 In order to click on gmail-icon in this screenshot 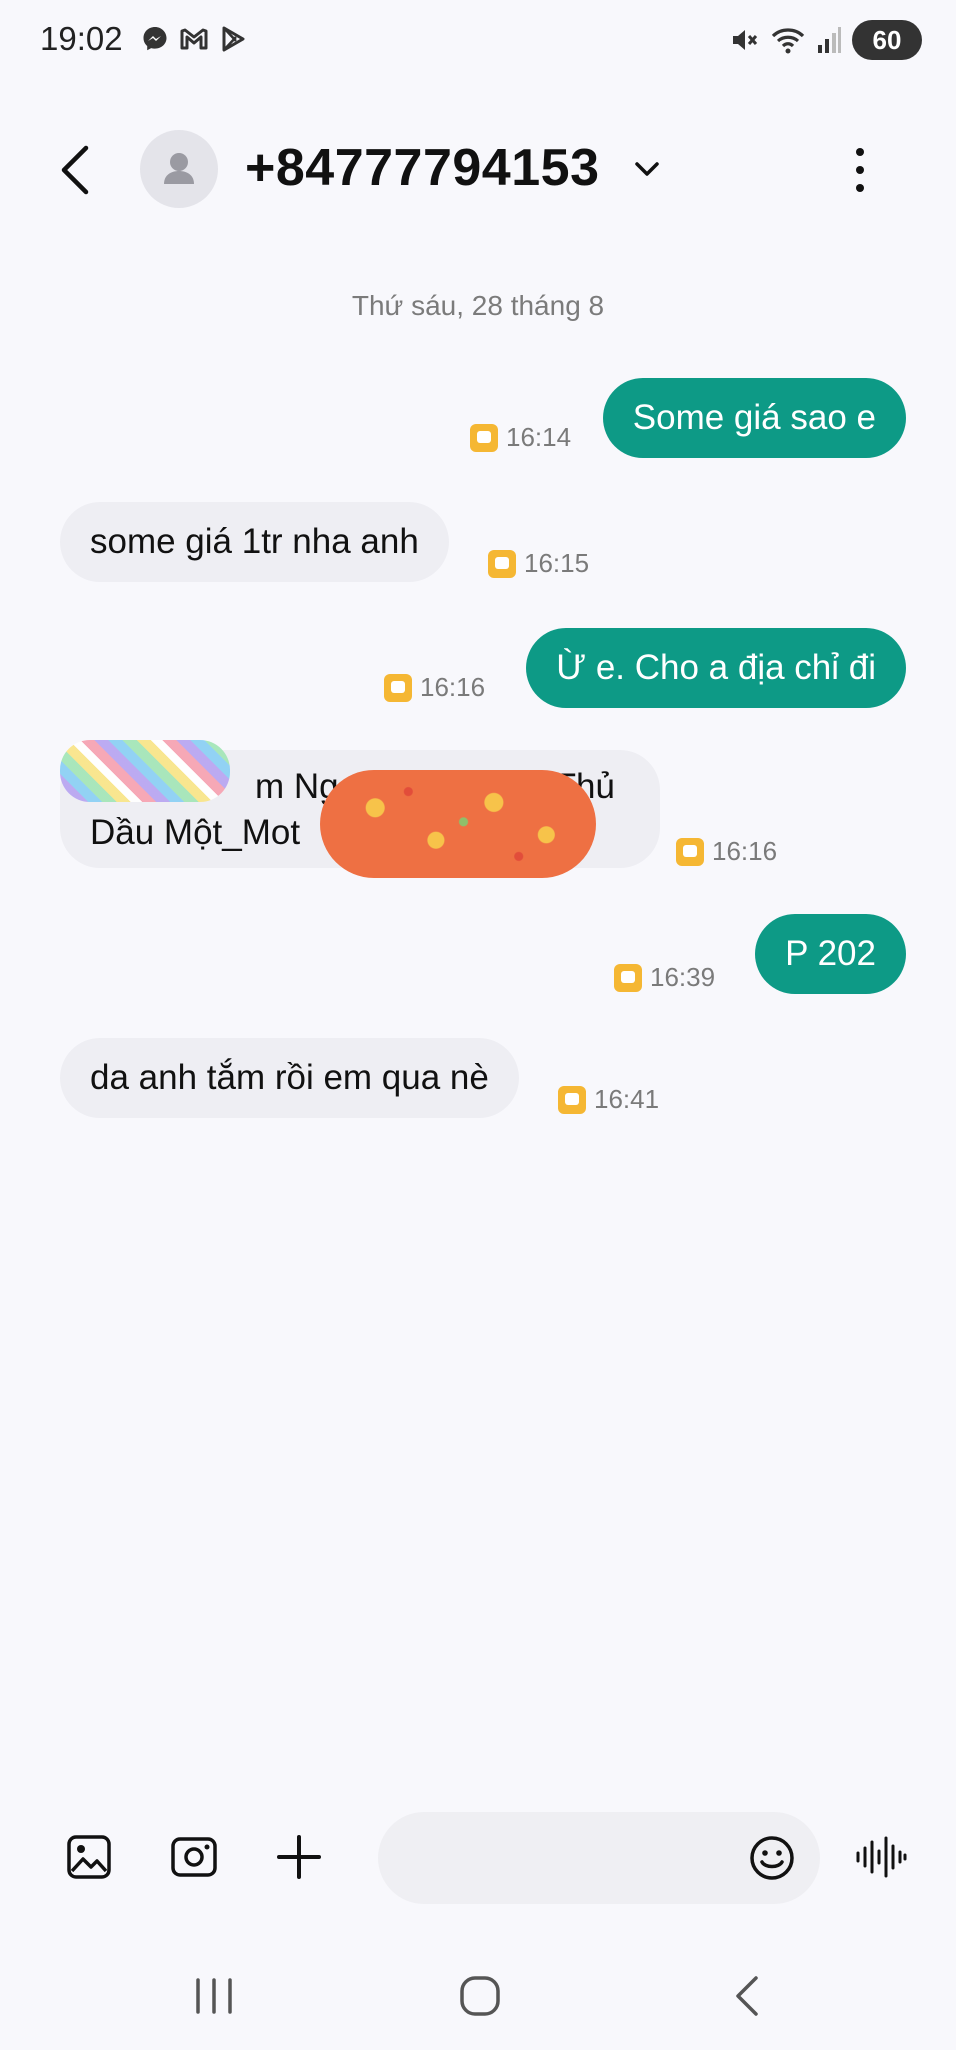, I will do `click(194, 39)`.